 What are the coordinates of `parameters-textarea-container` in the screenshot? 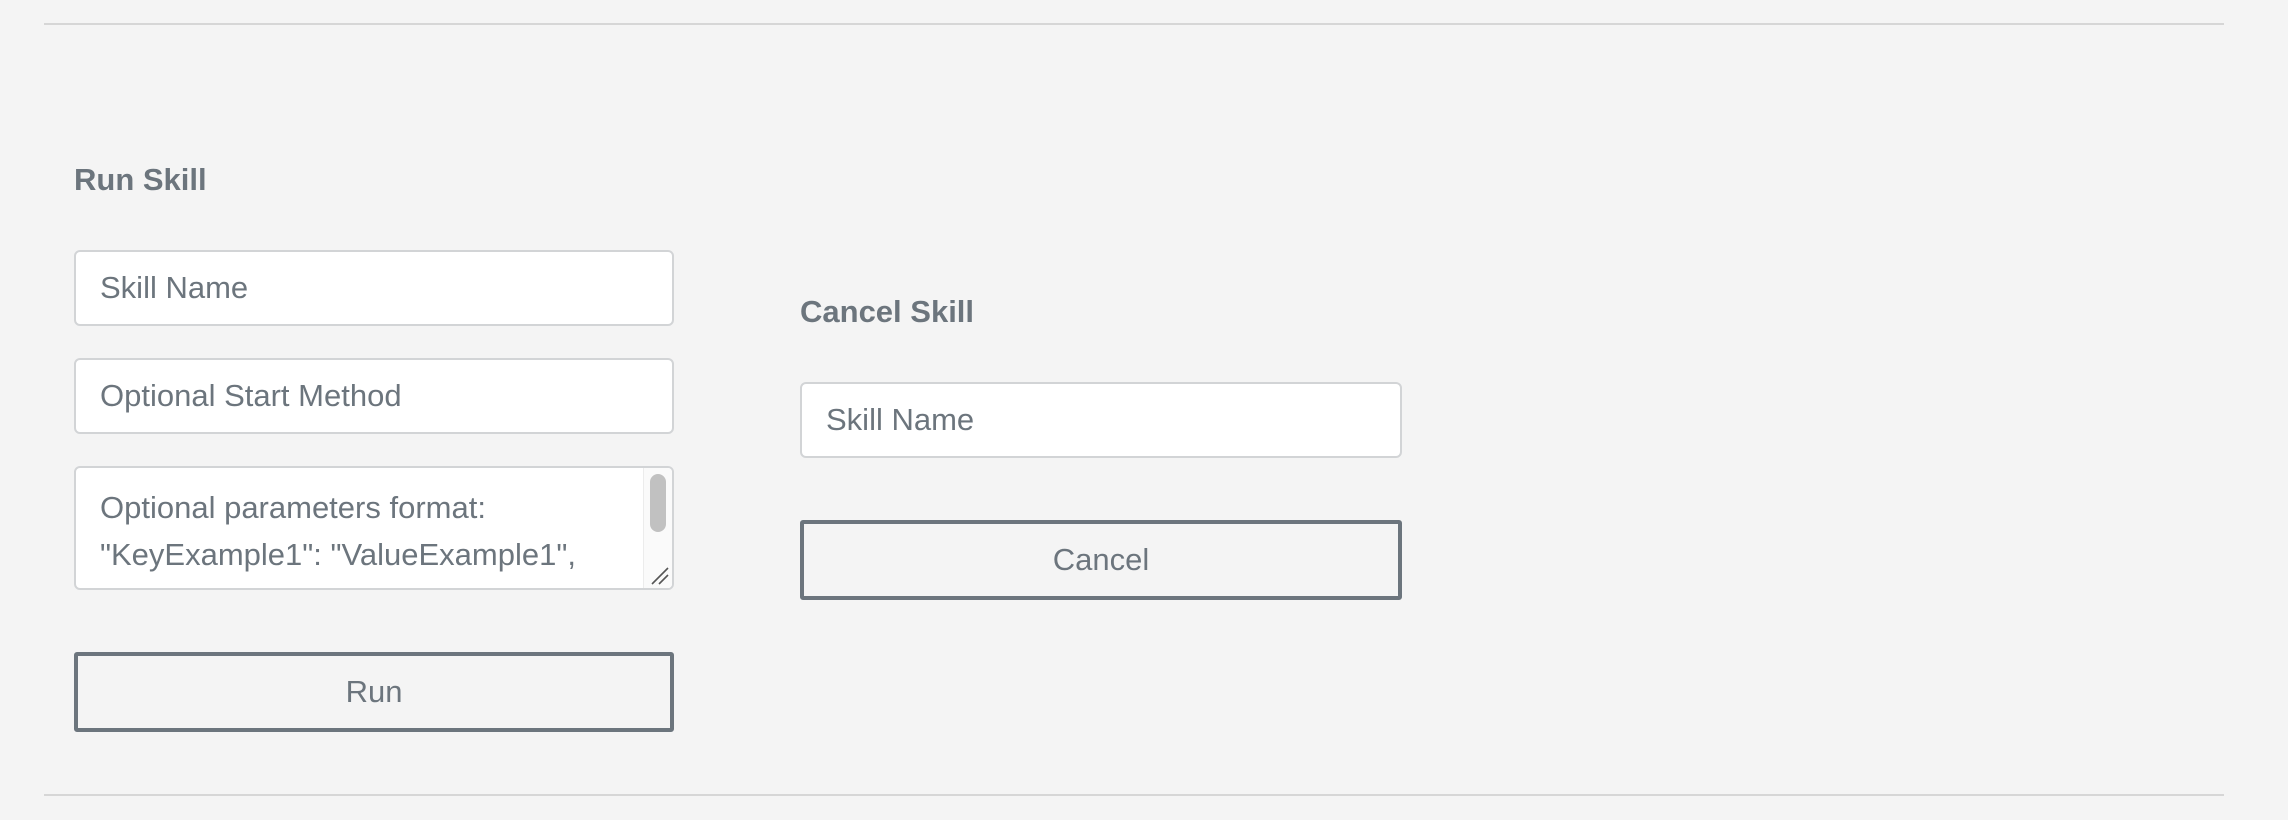 It's located at (374, 528).